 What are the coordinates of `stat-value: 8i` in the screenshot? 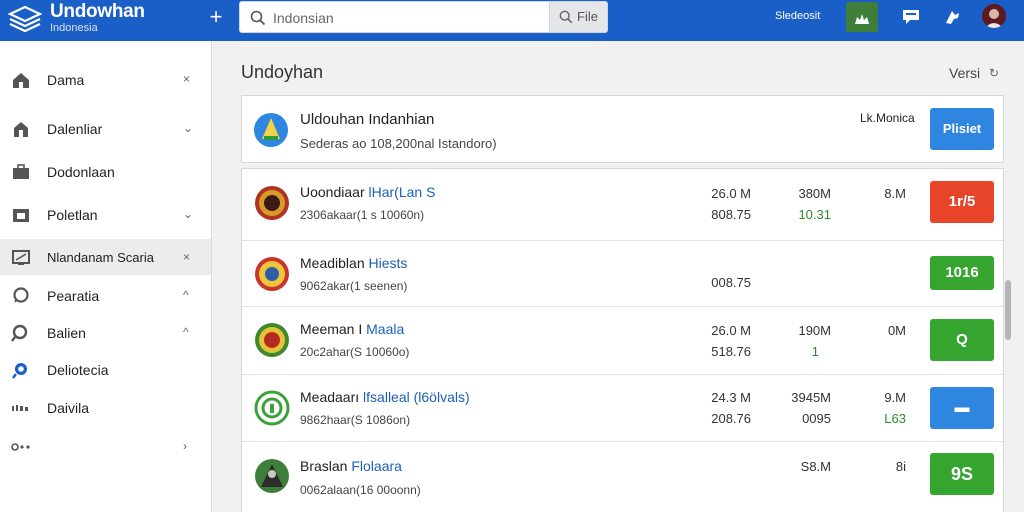 It's located at (900, 466).